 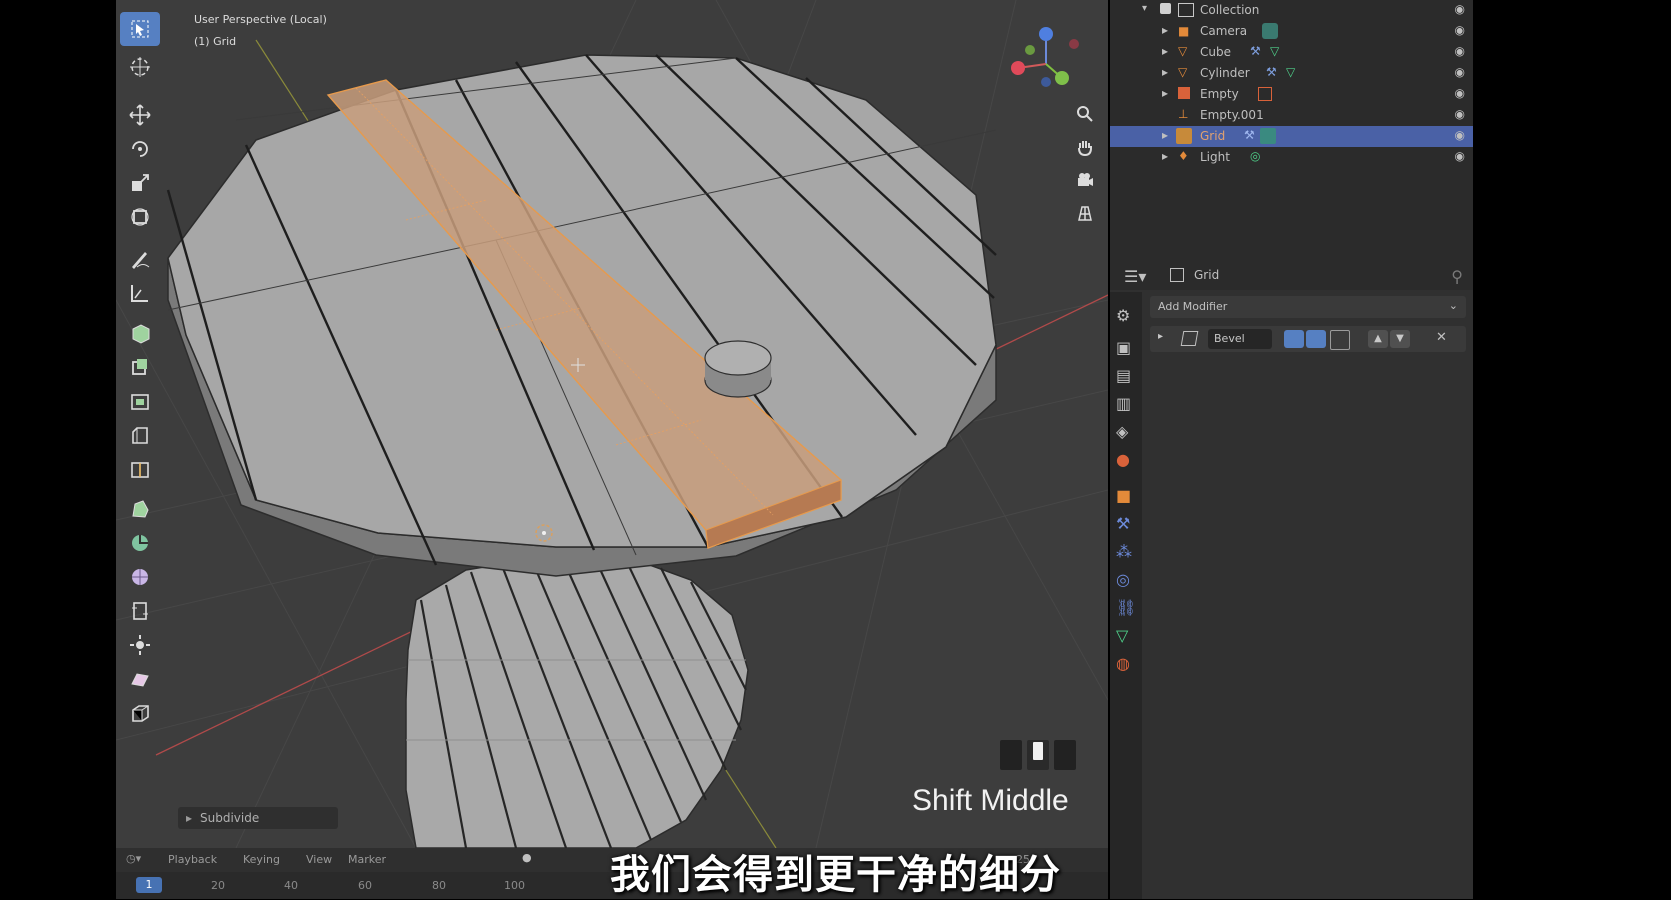 What do you see at coordinates (1441, 337) in the screenshot?
I see `close-icon: ✕` at bounding box center [1441, 337].